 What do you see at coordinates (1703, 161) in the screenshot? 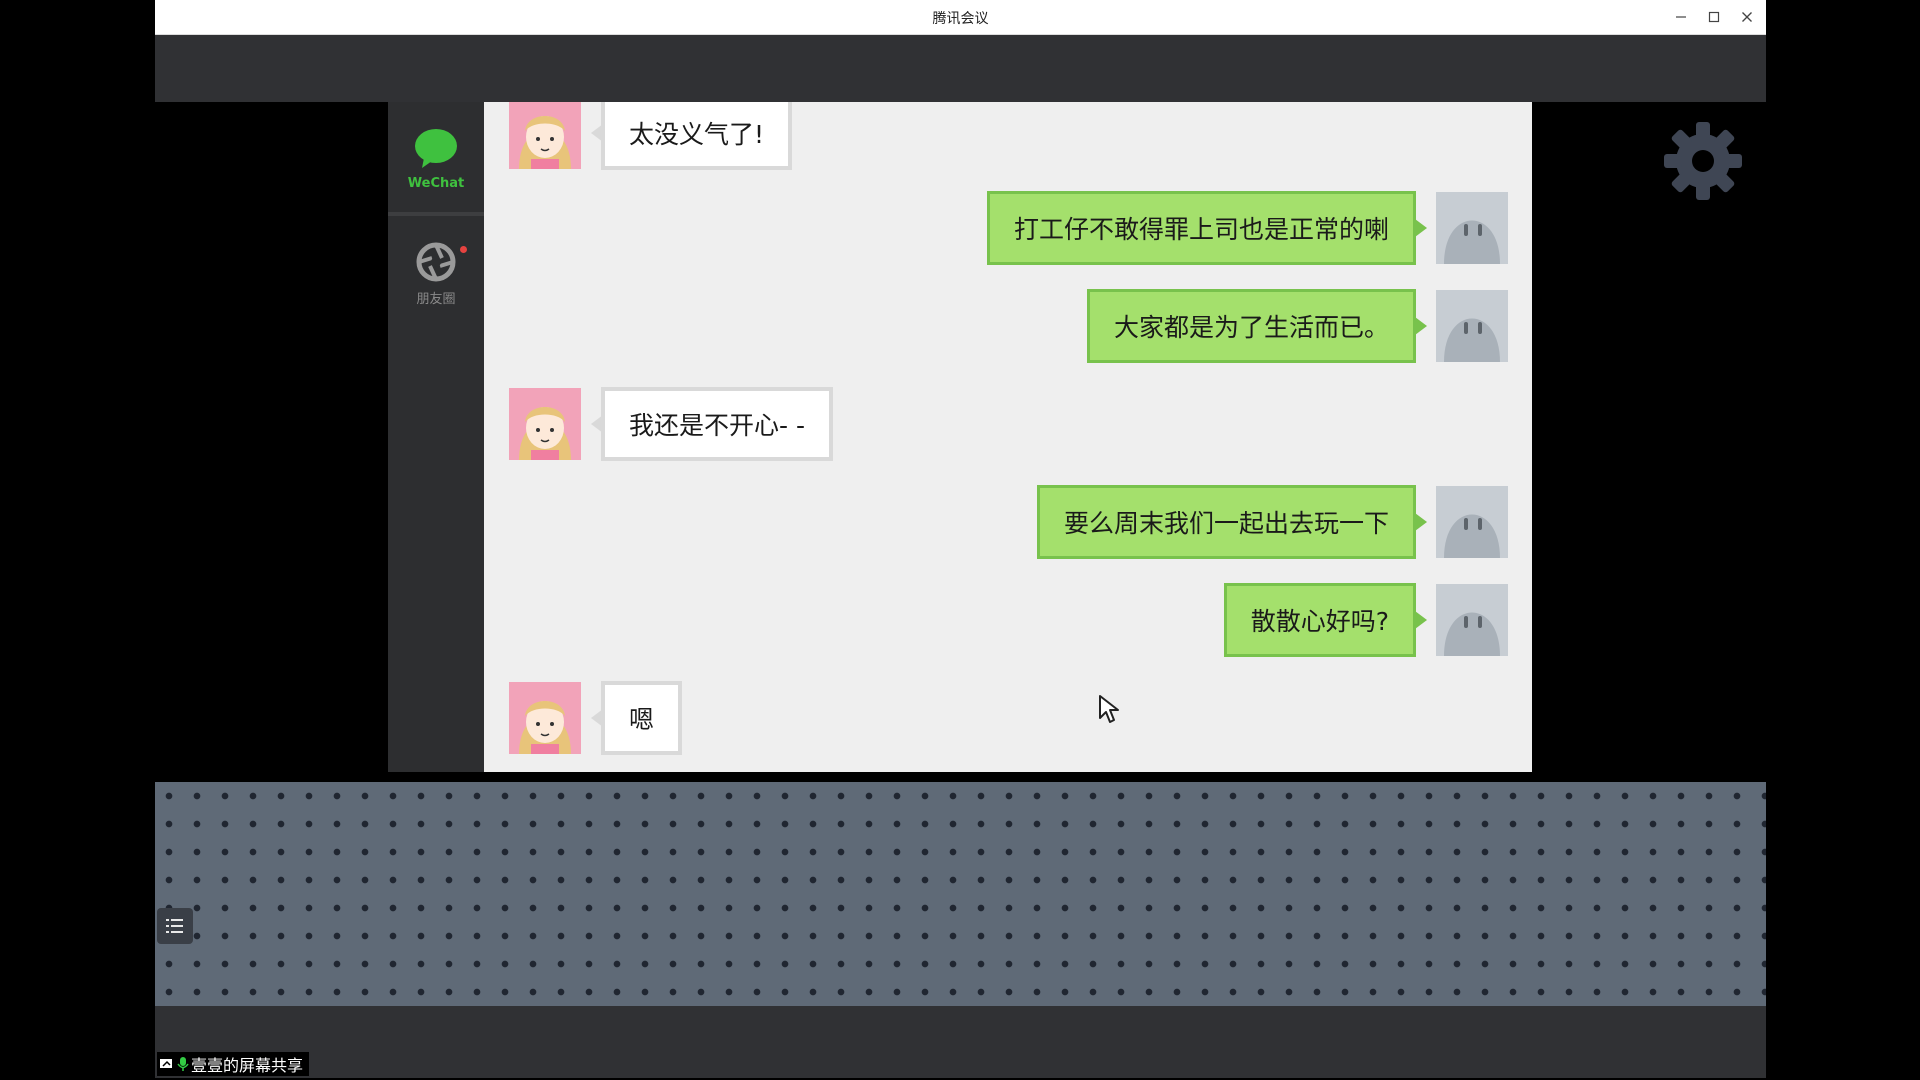
I see `gear-icon` at bounding box center [1703, 161].